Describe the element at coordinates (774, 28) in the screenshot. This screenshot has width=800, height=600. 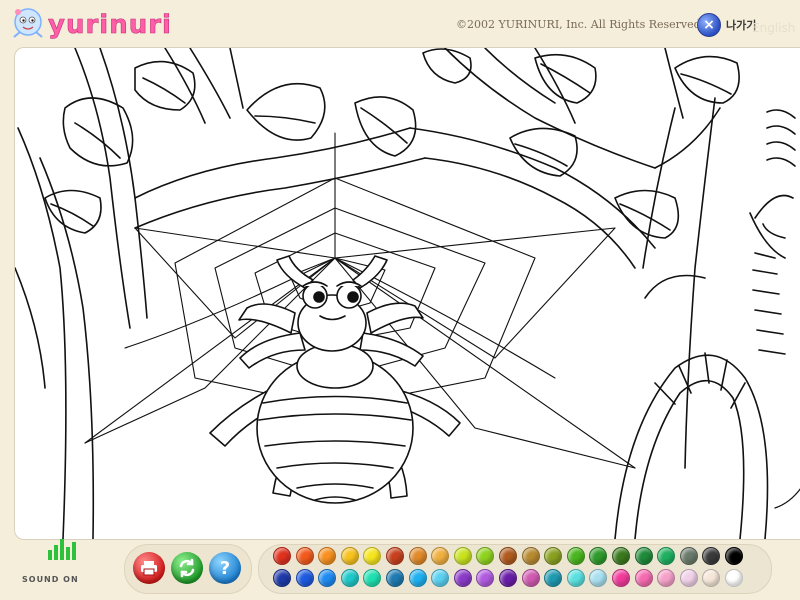
I see `exit-ghost-text: English` at that location.